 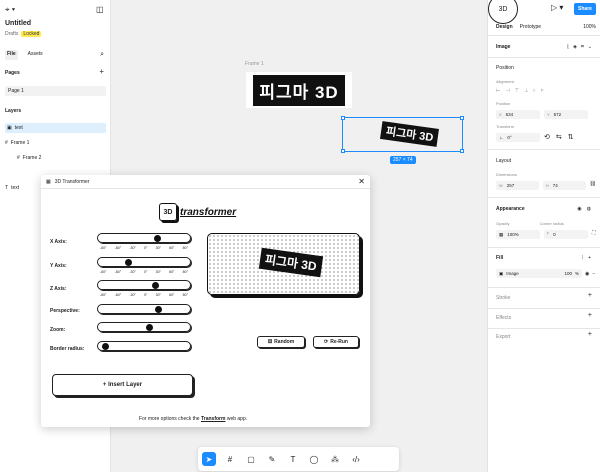 I want to click on y-value: 572, so click(x=557, y=114).